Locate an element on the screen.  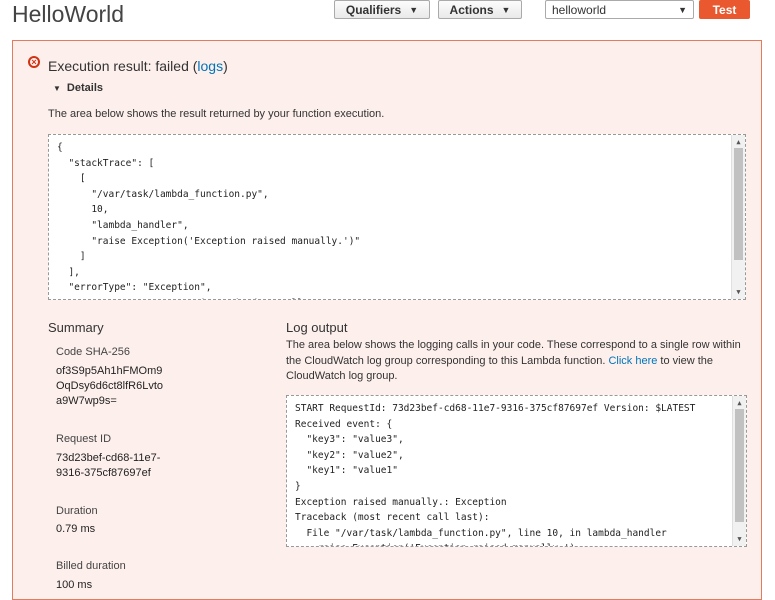
status-suffix: ) is located at coordinates (225, 66).